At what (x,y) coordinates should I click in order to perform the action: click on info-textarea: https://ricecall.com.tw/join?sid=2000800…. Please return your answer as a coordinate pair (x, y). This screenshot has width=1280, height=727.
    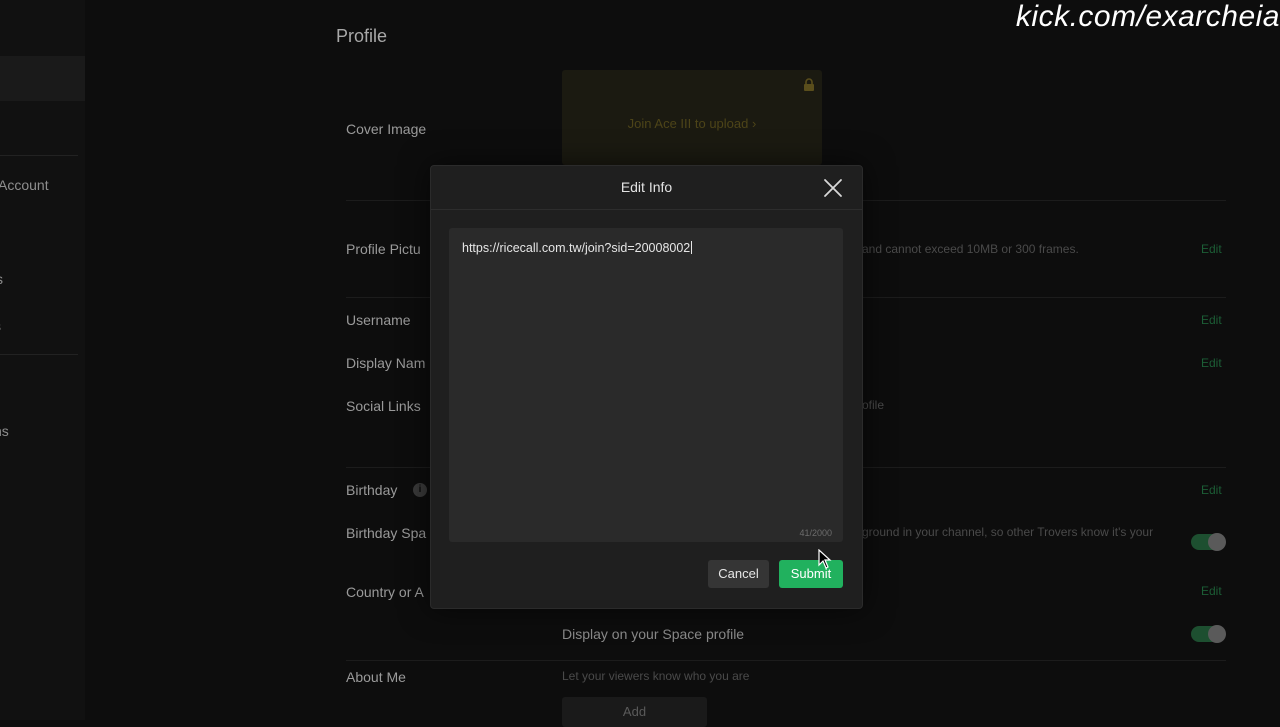
    Looking at the image, I should click on (646, 385).